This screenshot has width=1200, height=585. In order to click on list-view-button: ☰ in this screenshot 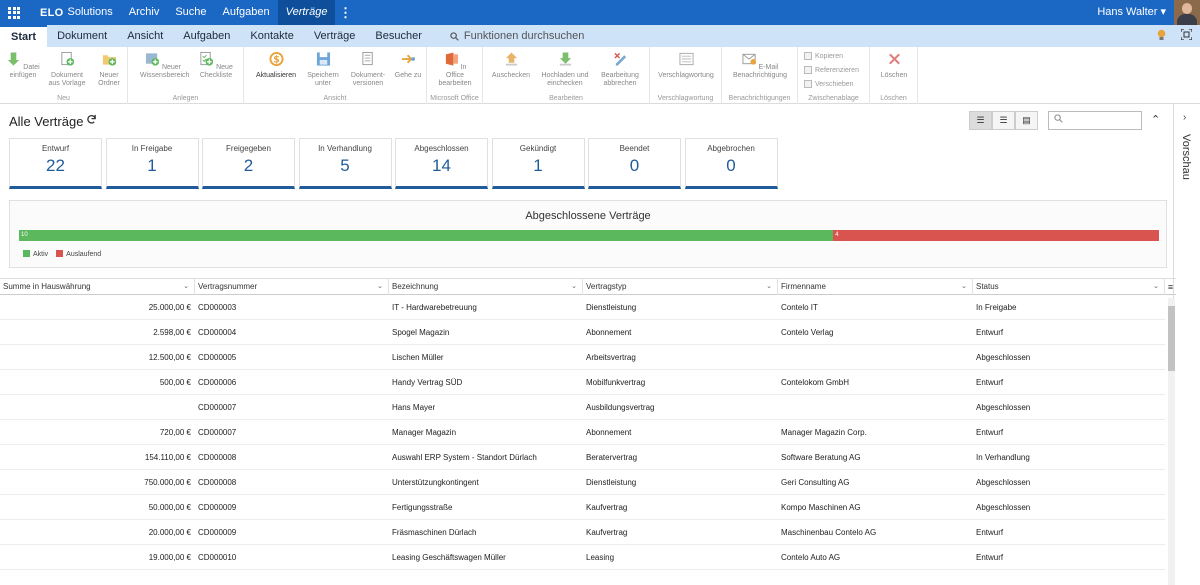, I will do `click(980, 120)`.